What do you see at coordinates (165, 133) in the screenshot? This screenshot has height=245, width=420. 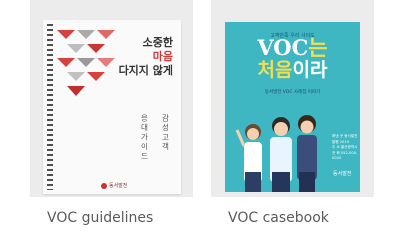 I see `book-subtitle-col-2: 감성고객` at bounding box center [165, 133].